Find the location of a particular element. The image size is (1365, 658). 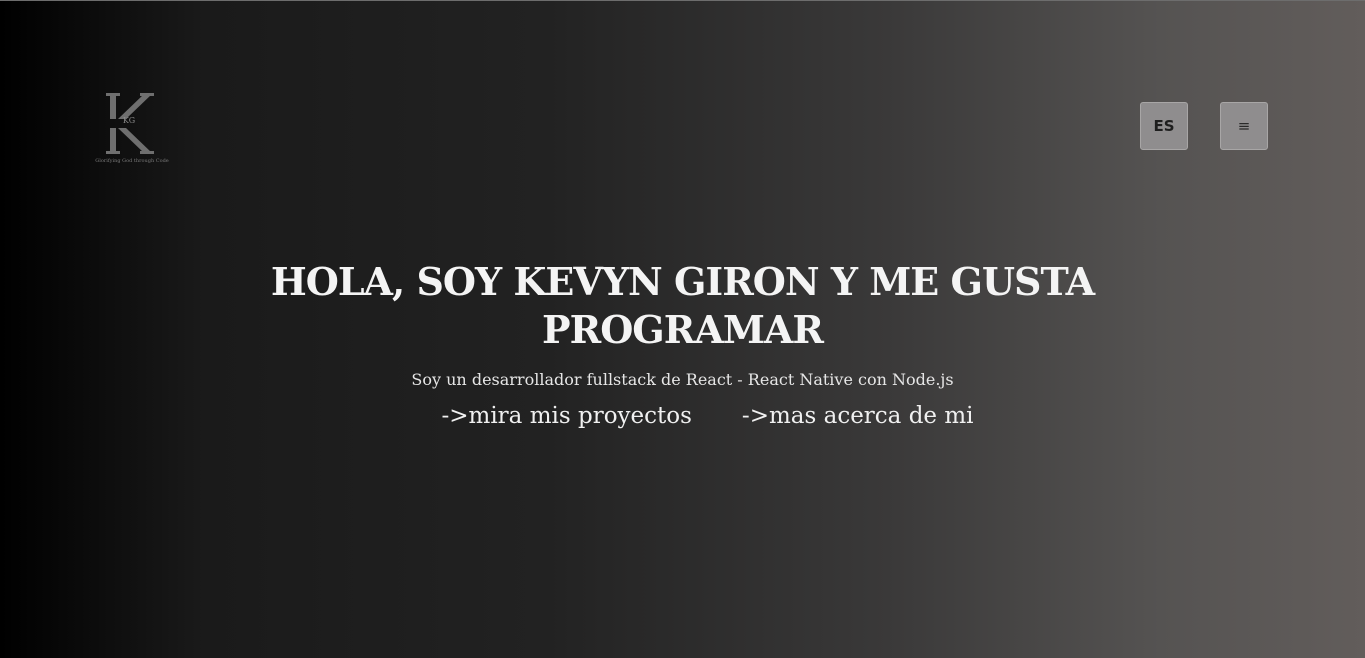

projects-link: ->mira mis proyectos is located at coordinates (566, 416).